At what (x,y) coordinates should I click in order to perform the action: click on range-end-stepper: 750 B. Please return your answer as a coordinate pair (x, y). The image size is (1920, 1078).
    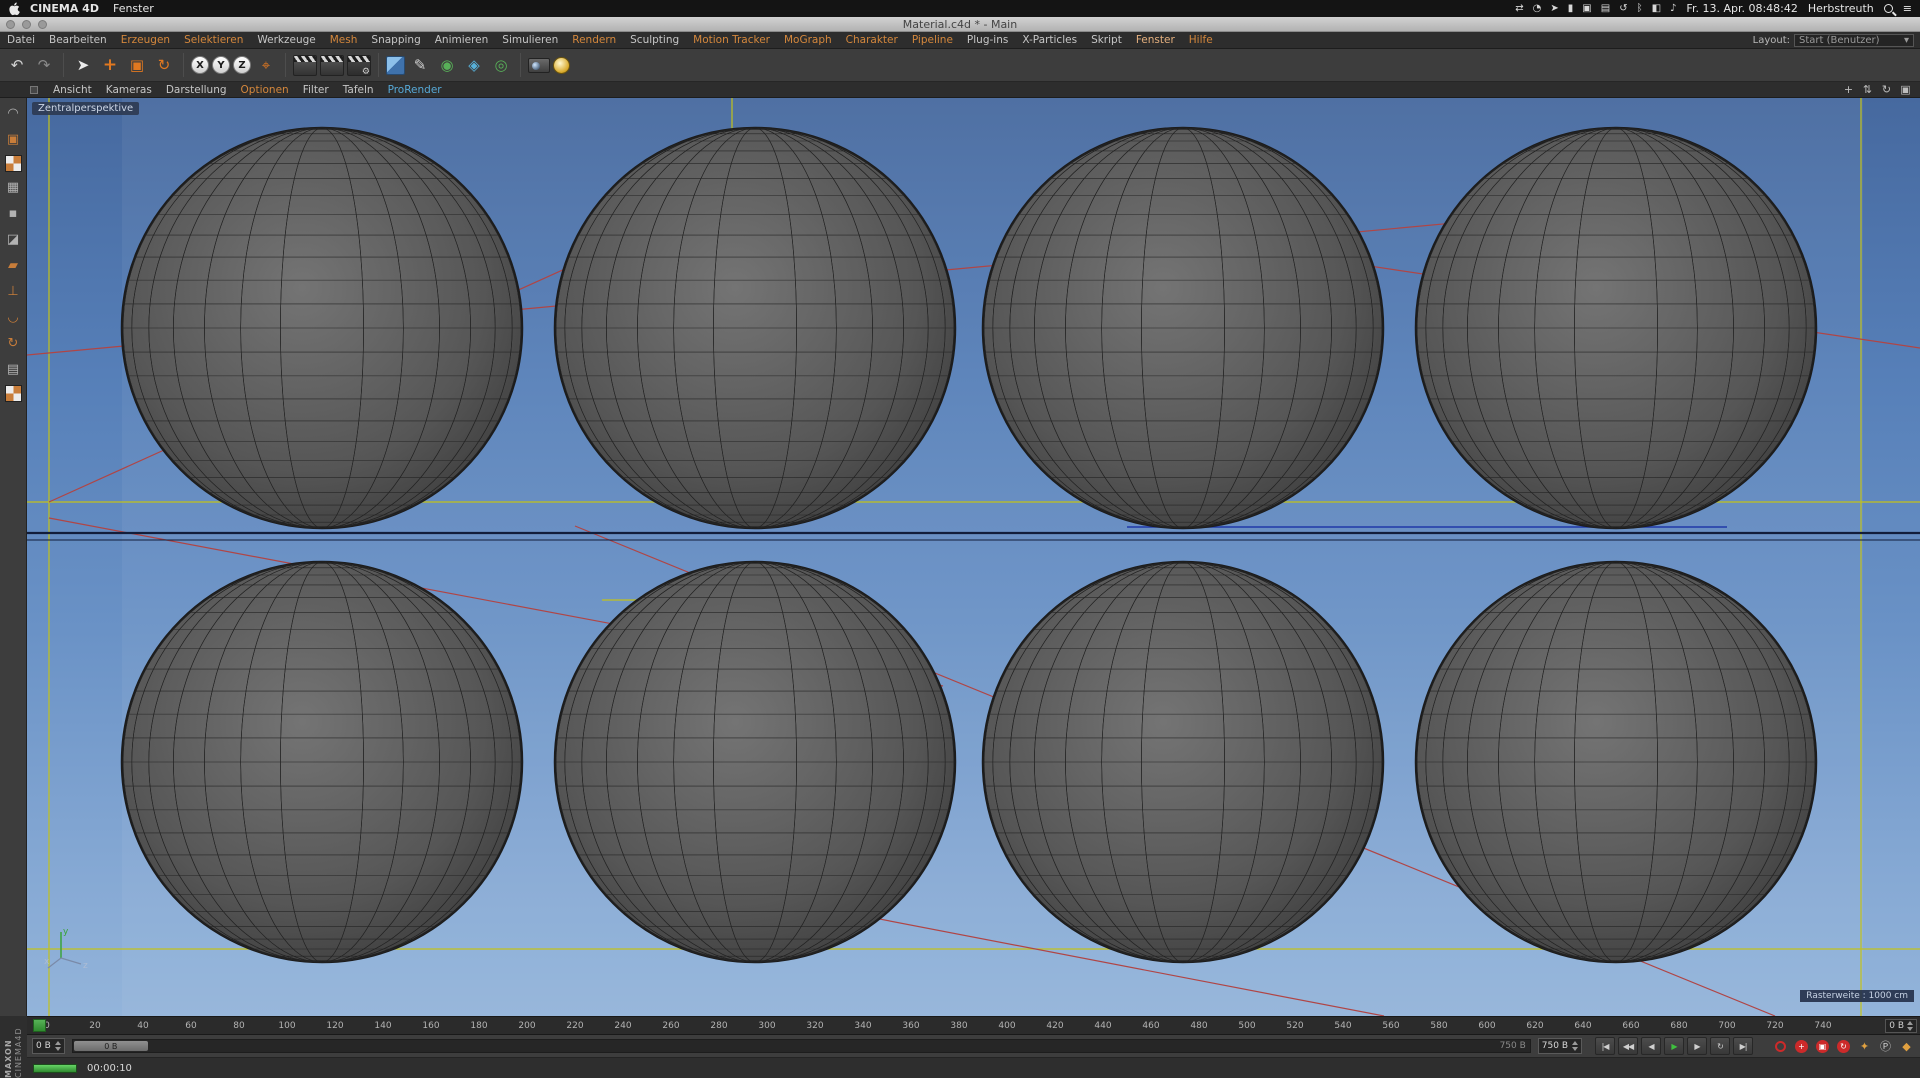
    Looking at the image, I should click on (1559, 1046).